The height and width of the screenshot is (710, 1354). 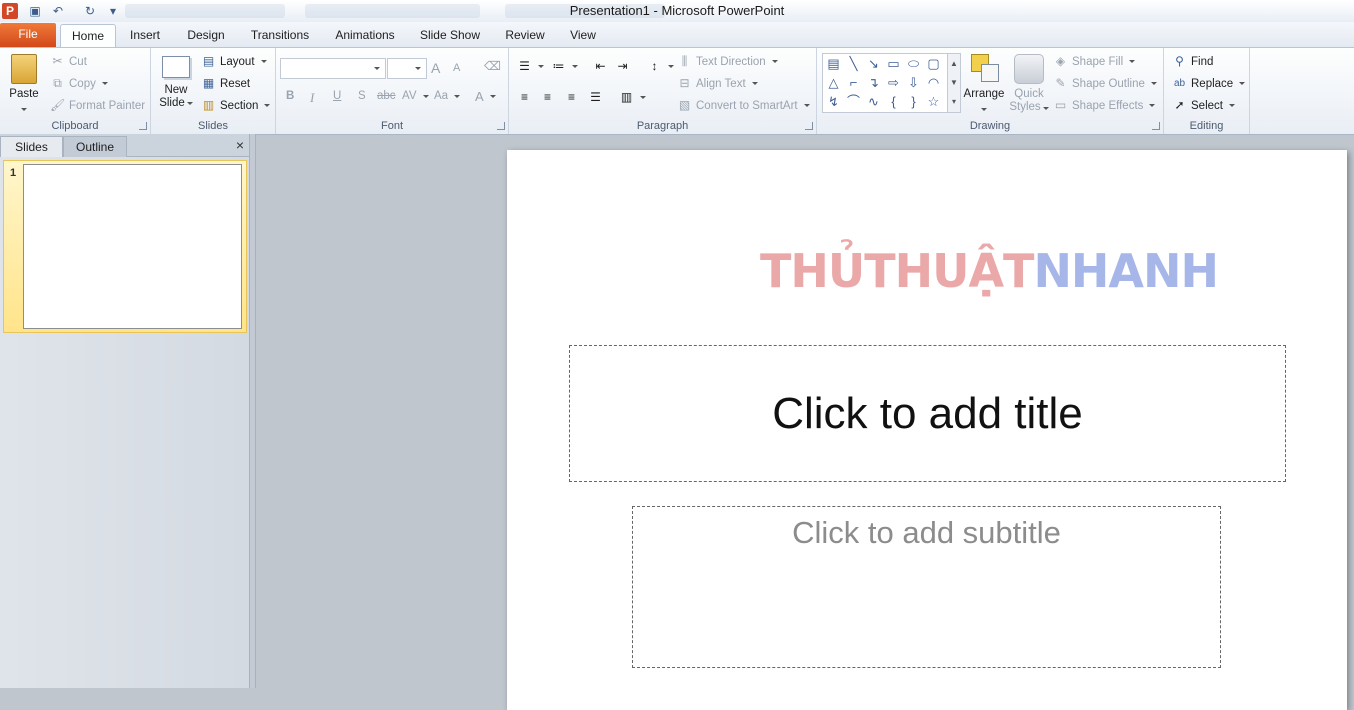 I want to click on replace-button: ab Replace, so click(x=1209, y=83).